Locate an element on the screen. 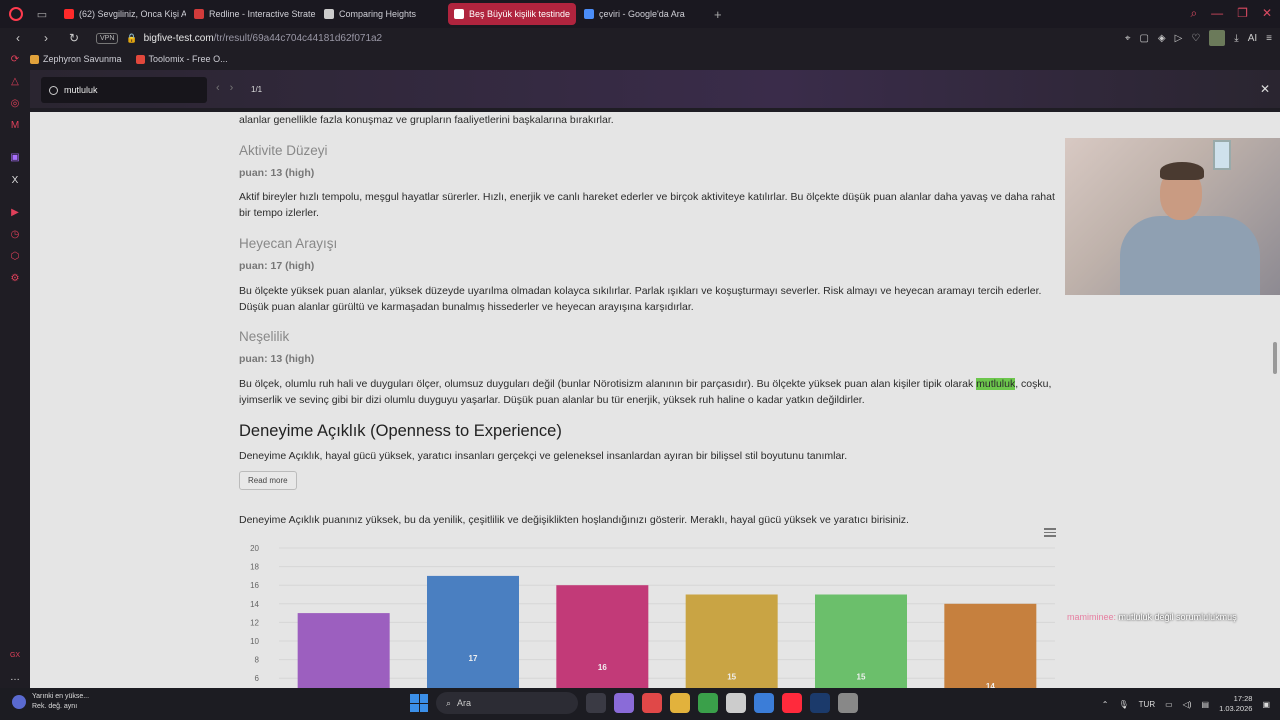 This screenshot has height=720, width=1280. clock: 17:28 1.03.2026 is located at coordinates (1235, 704).